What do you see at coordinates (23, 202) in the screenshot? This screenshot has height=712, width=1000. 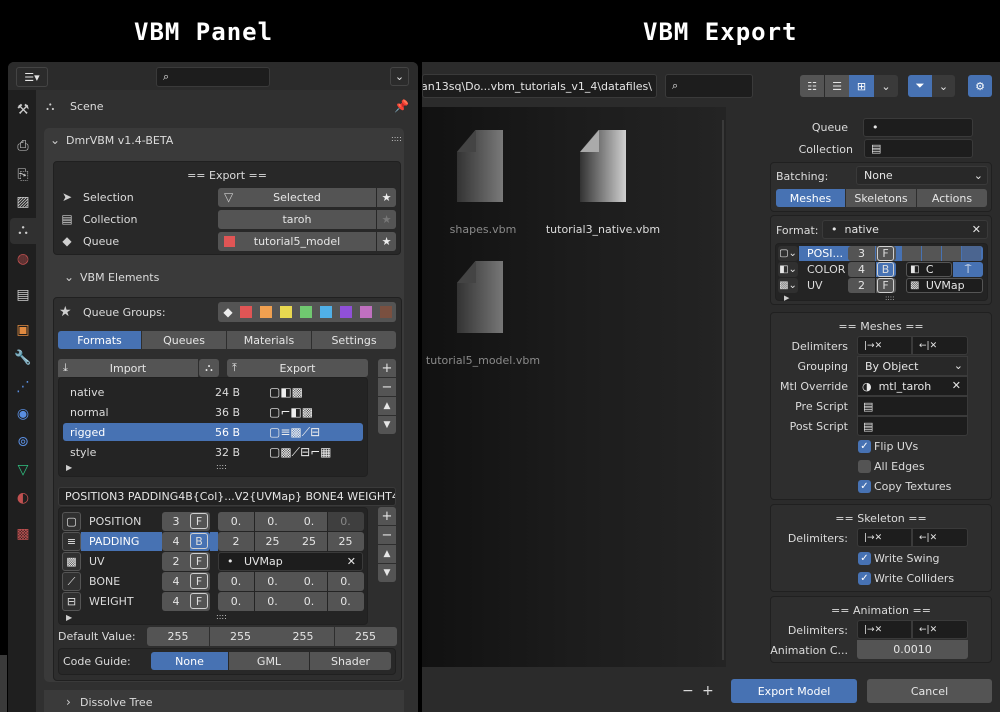 I see `tab-view-layer-icon: ▨` at bounding box center [23, 202].